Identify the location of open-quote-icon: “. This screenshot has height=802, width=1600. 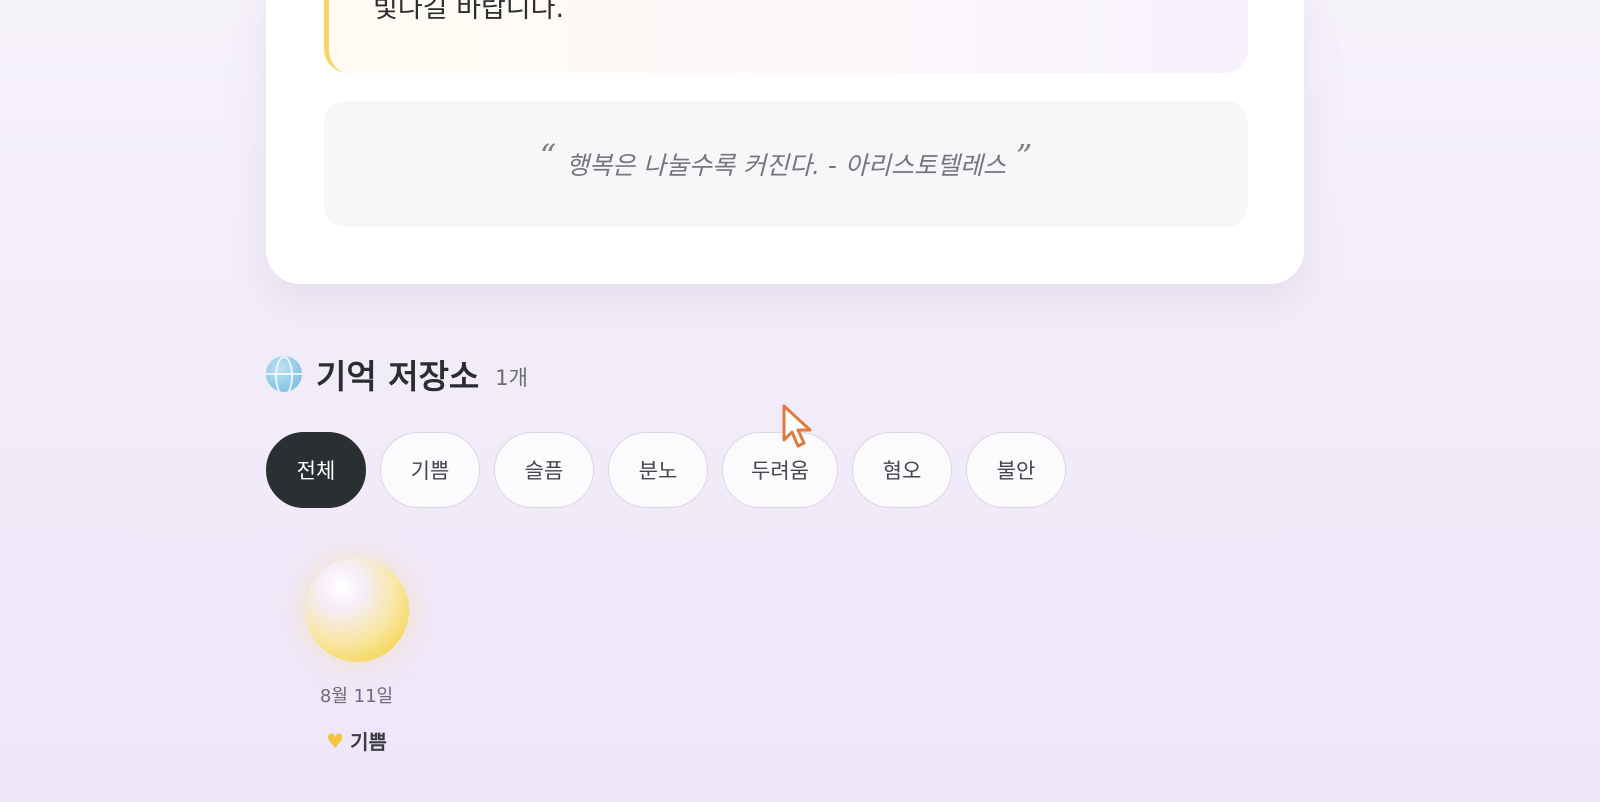
(548, 156).